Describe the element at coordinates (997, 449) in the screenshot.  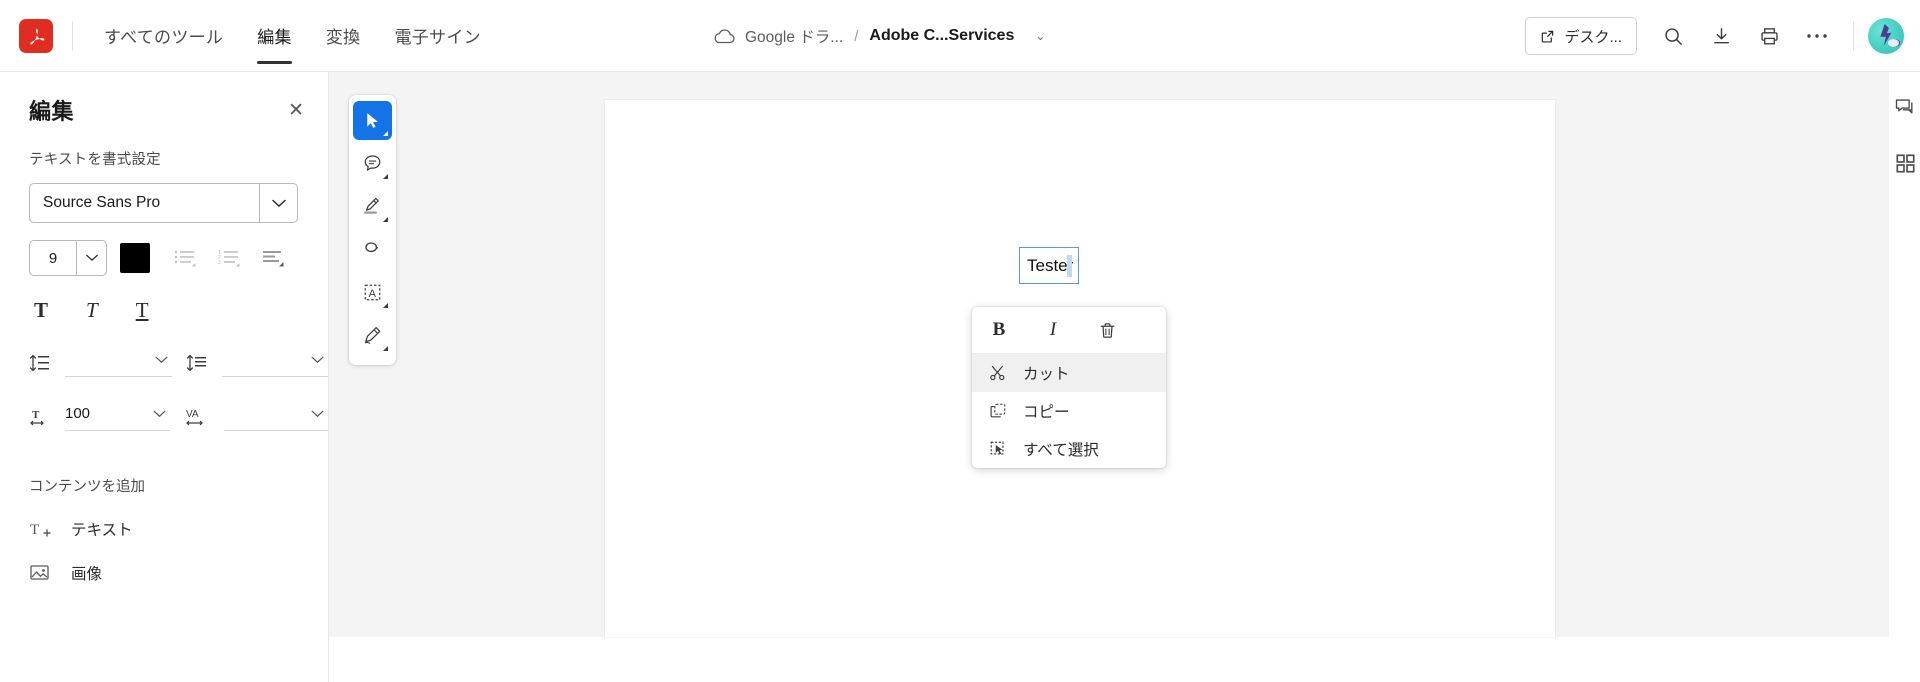
I see `select-all-icon` at that location.